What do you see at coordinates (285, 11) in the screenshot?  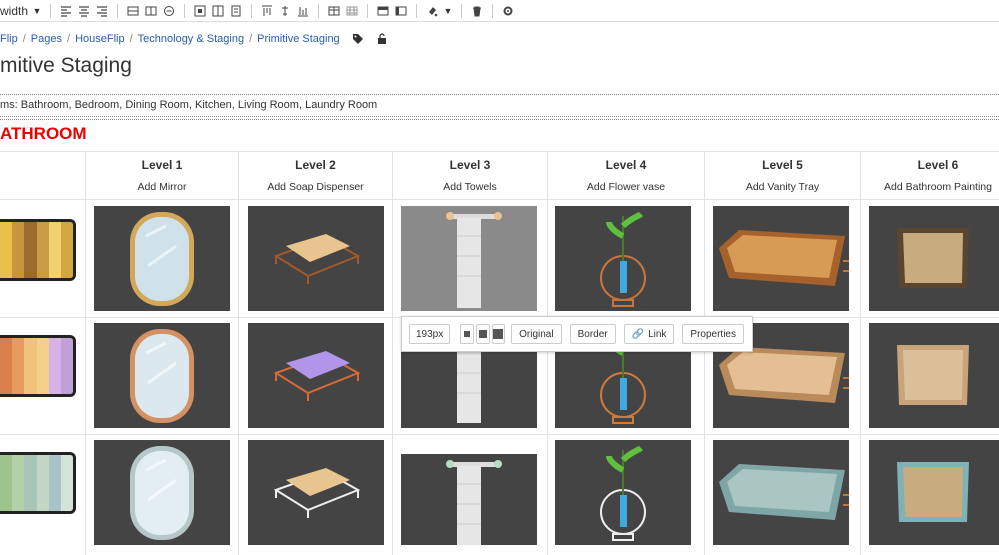 I see `valign-middle-icon` at bounding box center [285, 11].